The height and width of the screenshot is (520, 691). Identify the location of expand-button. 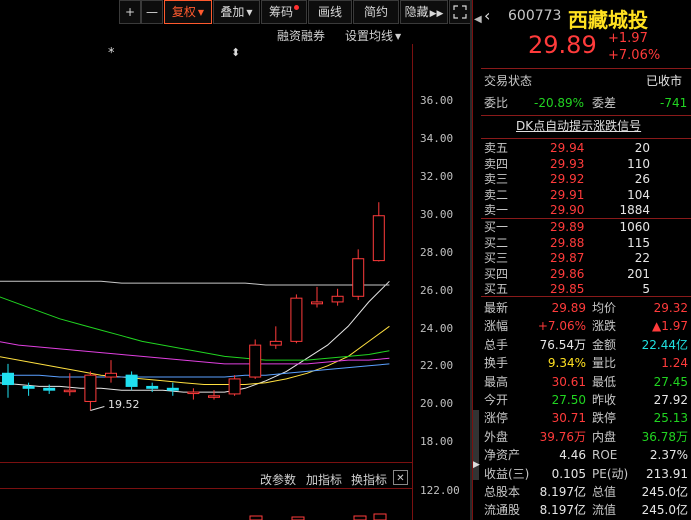
(460, 12).